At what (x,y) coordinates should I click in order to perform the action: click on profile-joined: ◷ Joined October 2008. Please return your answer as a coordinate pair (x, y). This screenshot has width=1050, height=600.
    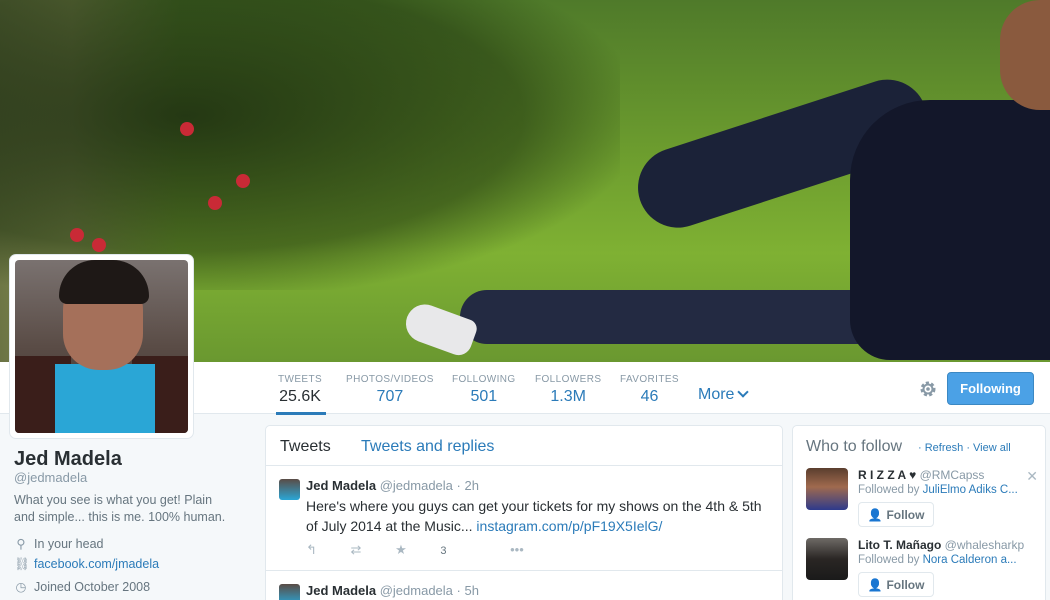
    Looking at the image, I should click on (82, 586).